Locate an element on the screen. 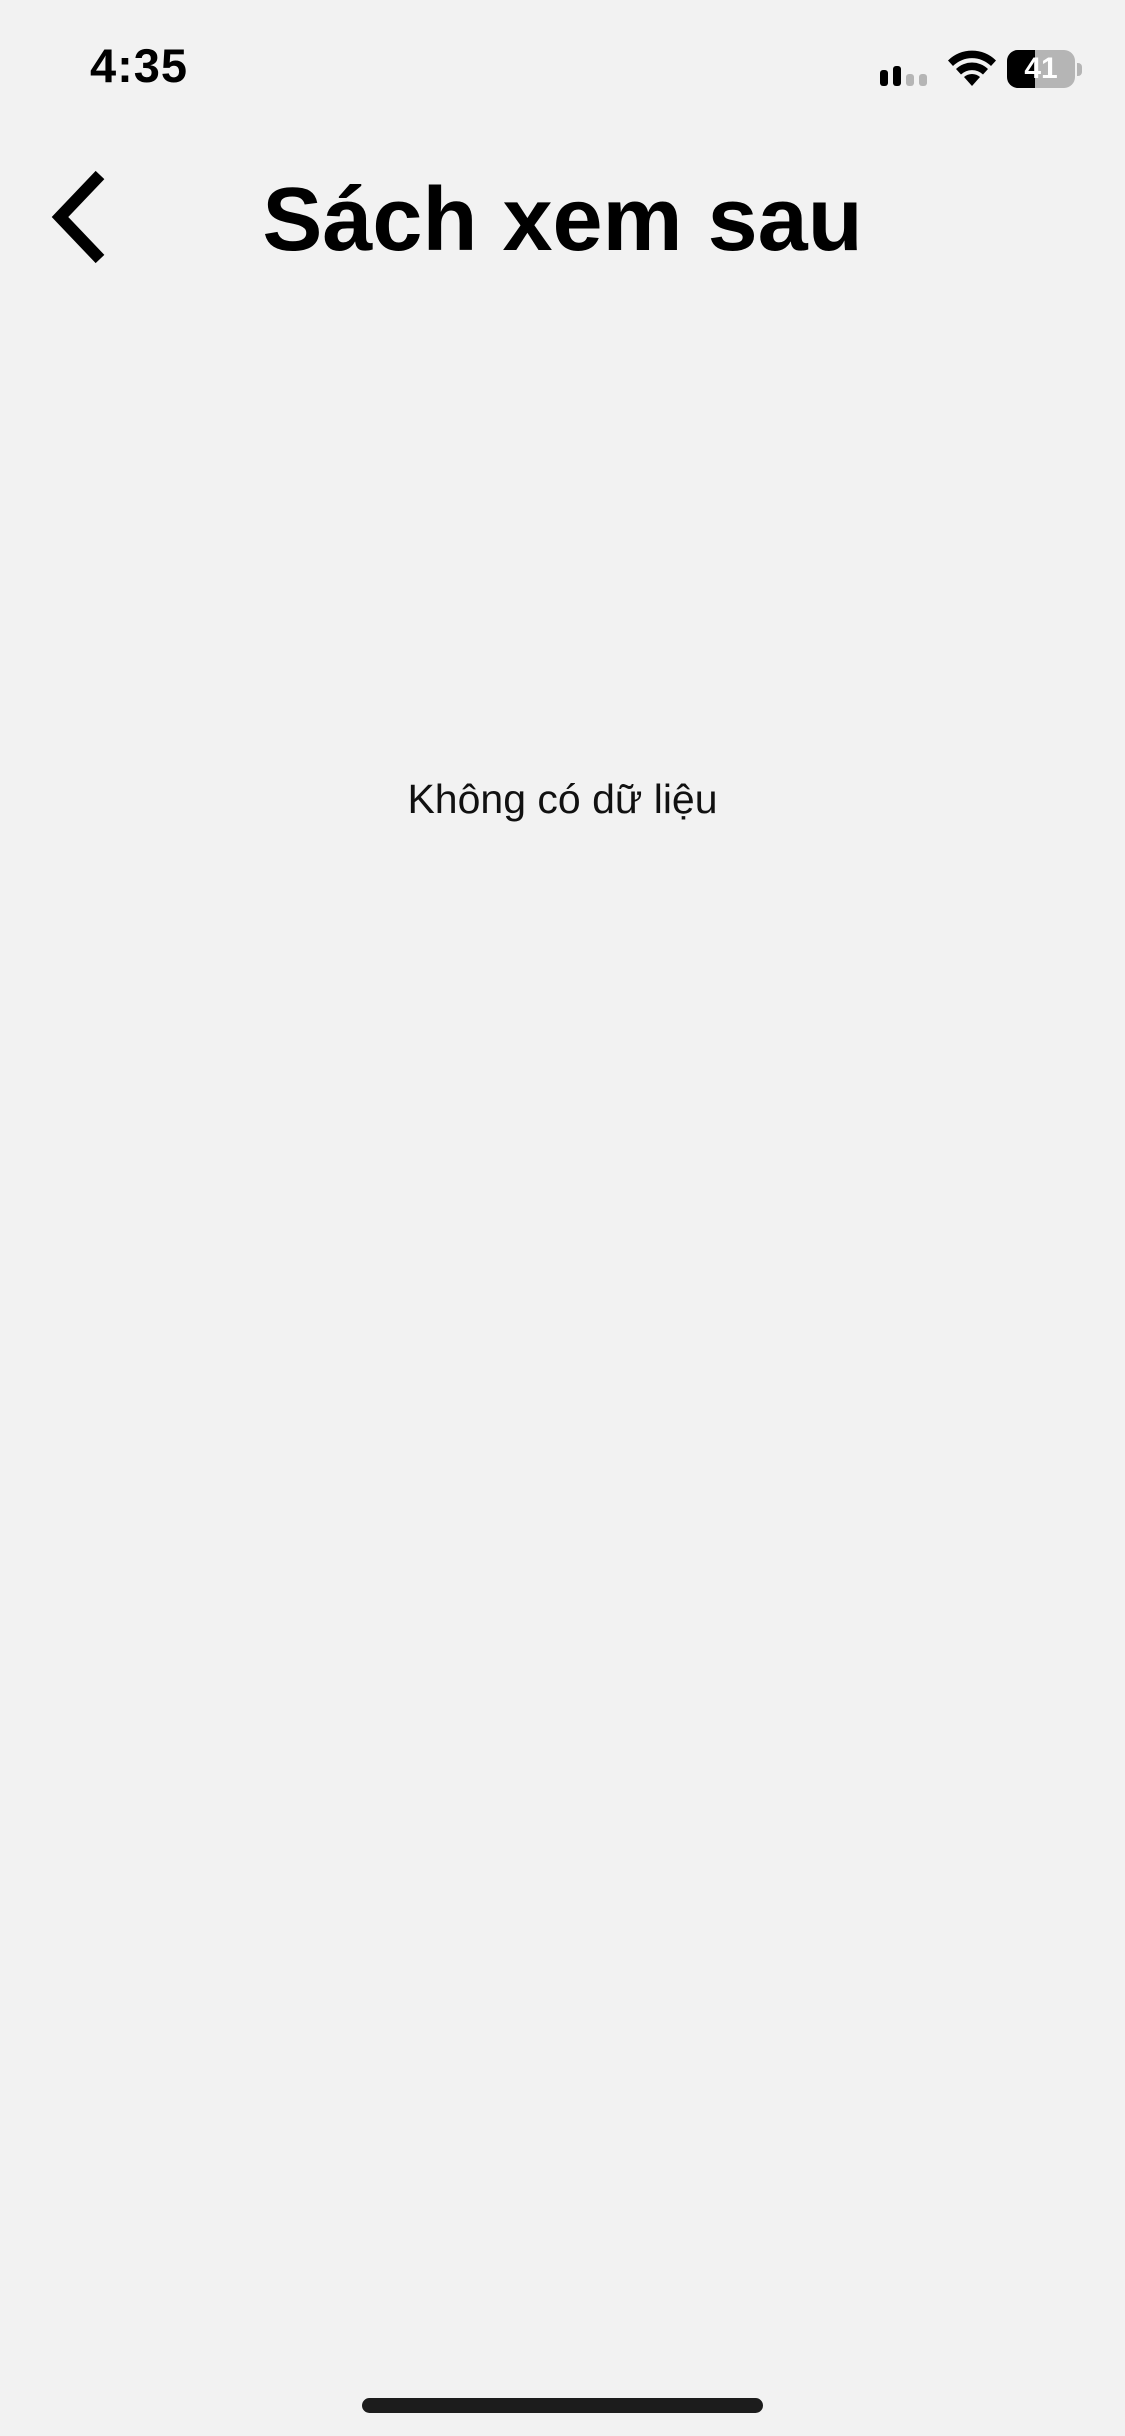  battery-icon: 41 is located at coordinates (1045, 69).